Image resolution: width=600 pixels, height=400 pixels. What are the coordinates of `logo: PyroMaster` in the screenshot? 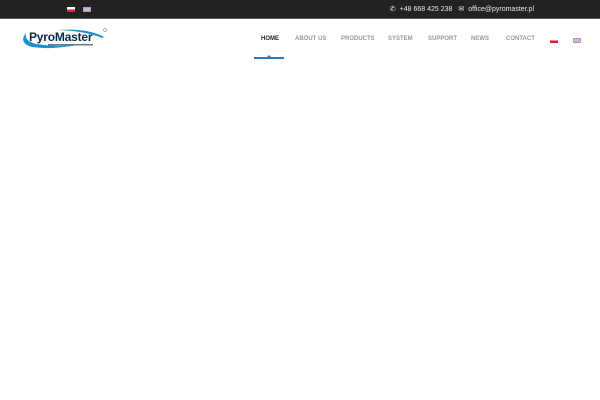 It's located at (63, 39).